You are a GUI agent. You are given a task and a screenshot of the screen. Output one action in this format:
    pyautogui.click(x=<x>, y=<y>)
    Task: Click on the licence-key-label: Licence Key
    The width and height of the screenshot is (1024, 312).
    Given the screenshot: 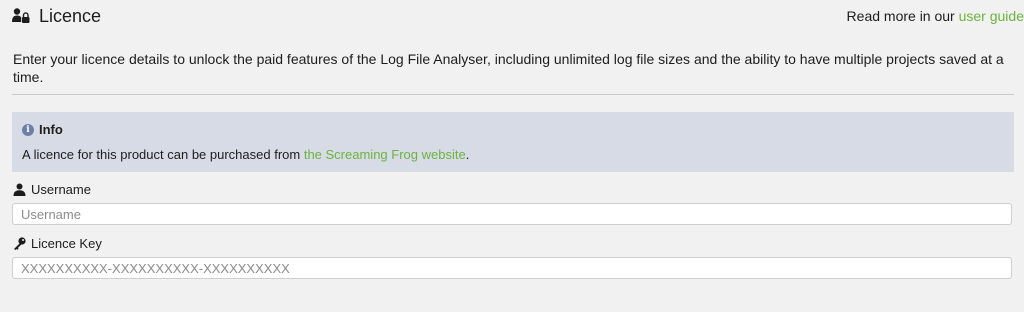 What is the action you would take?
    pyautogui.click(x=57, y=243)
    